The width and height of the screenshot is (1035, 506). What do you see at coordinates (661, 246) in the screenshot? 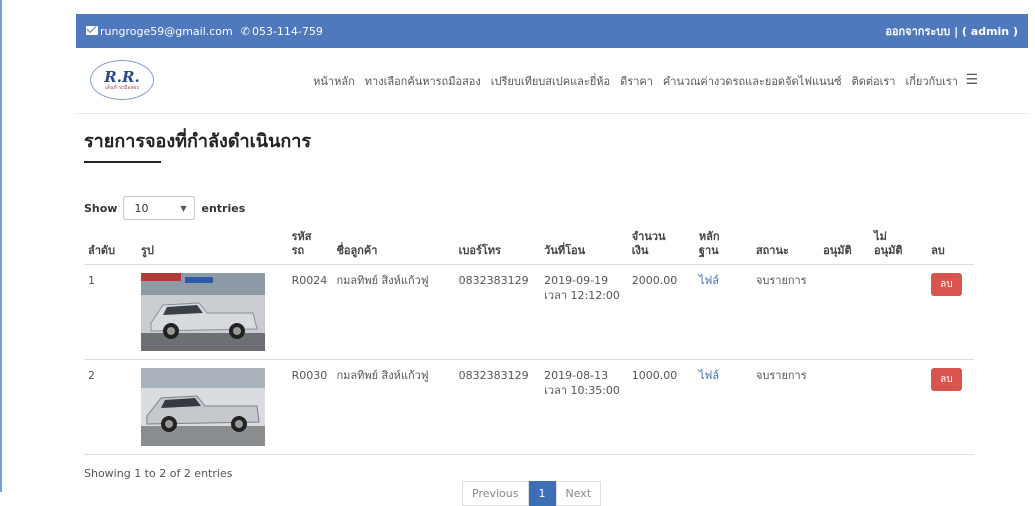
I see `col-amount: จำนวน เงิน` at bounding box center [661, 246].